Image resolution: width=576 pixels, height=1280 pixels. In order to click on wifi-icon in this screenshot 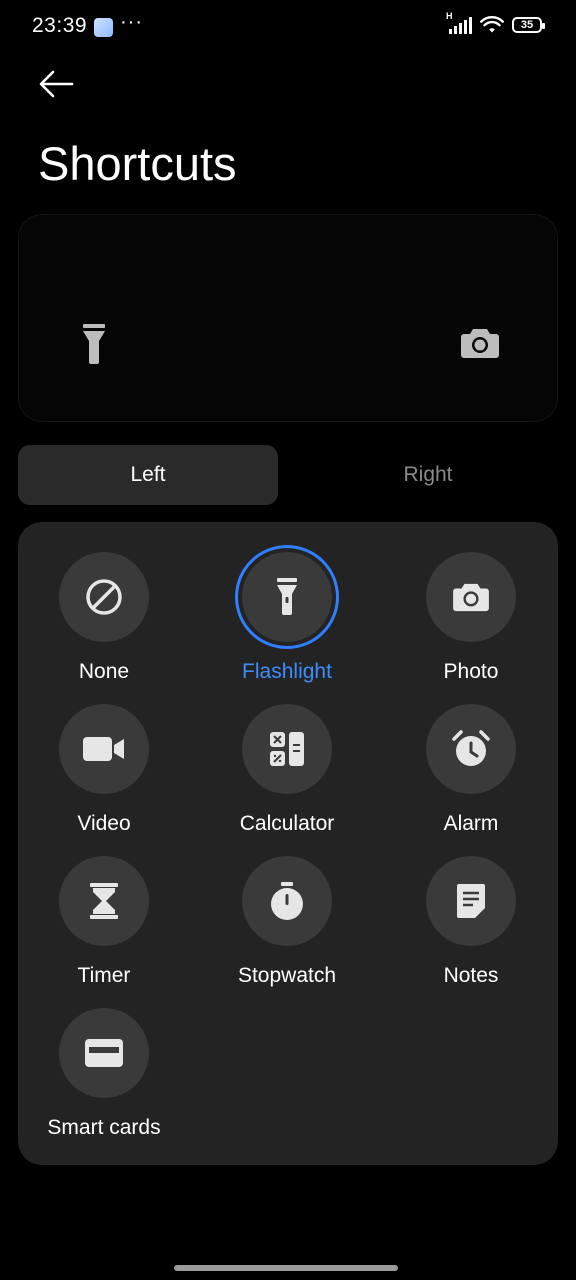, I will do `click(492, 24)`.